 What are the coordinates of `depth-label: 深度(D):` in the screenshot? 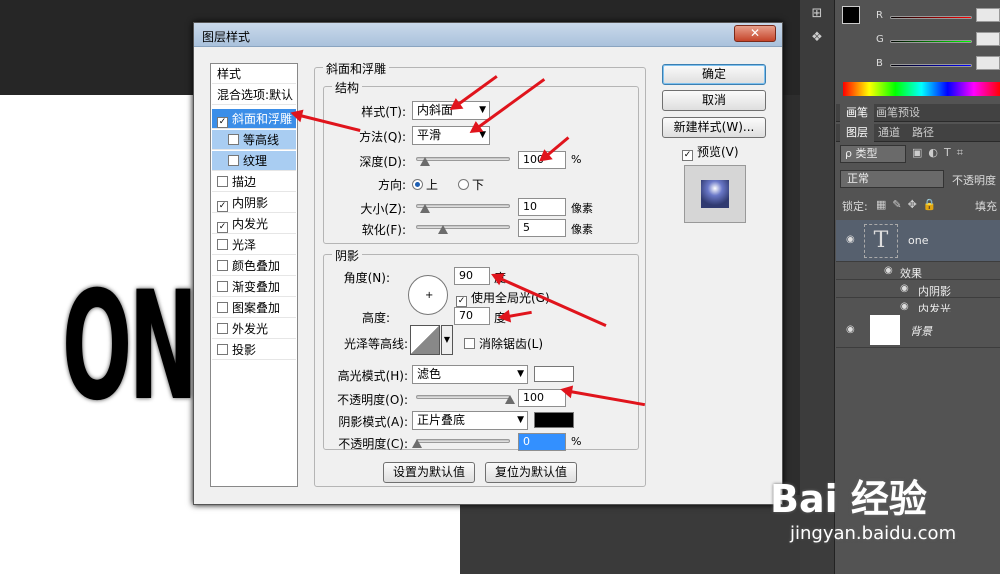 It's located at (382, 162).